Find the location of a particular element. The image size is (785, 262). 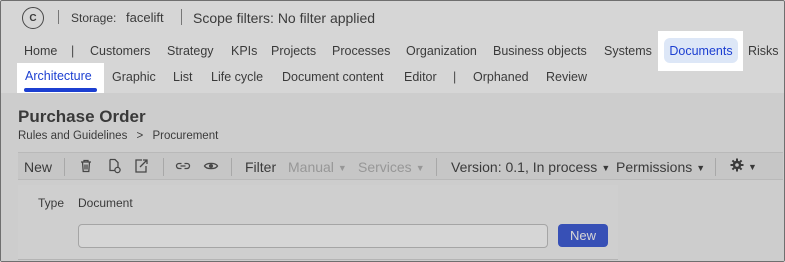

nav-item-systems: Systems is located at coordinates (628, 51).